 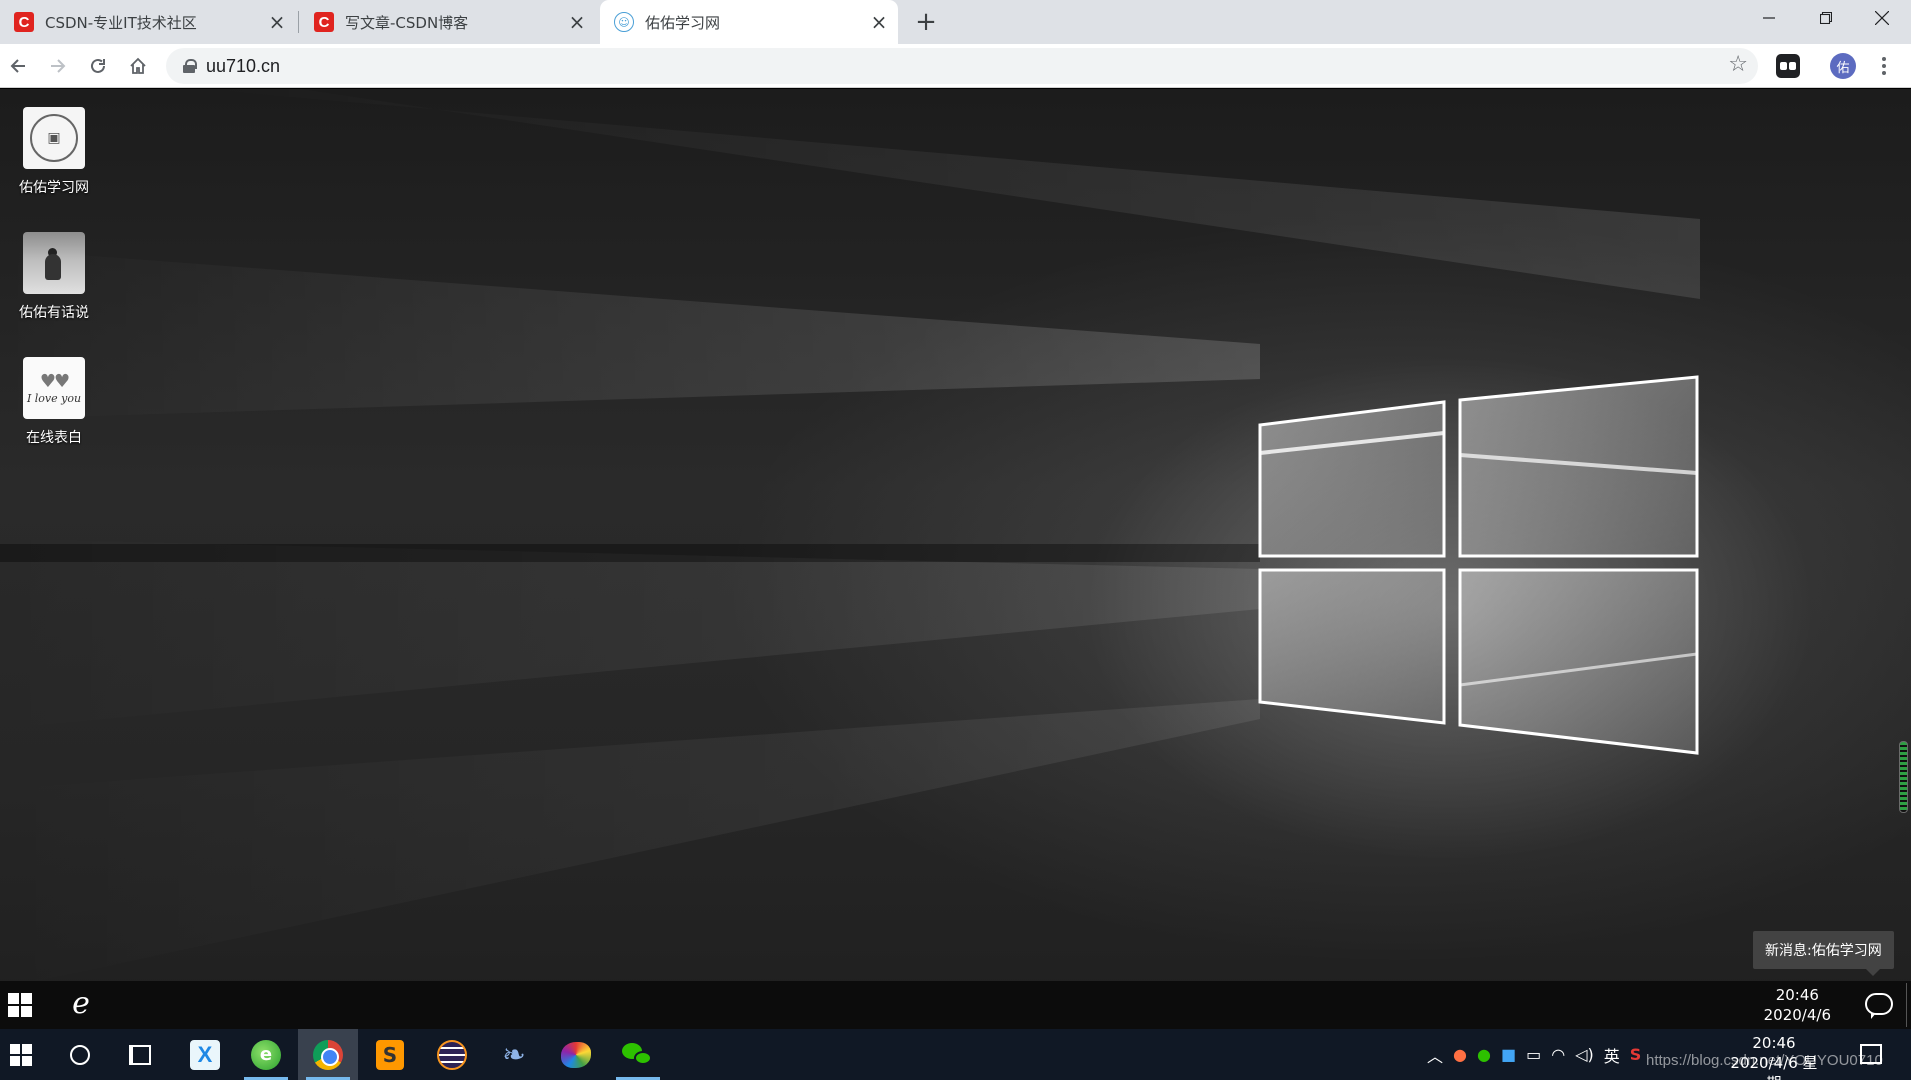 What do you see at coordinates (1884, 66) in the screenshot?
I see `browser-menu-button` at bounding box center [1884, 66].